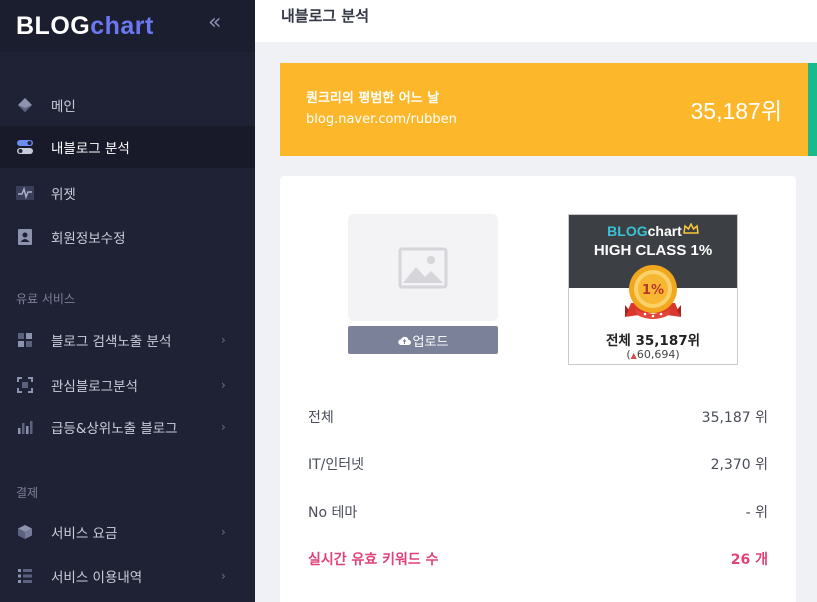 This screenshot has width=817, height=602. Describe the element at coordinates (333, 513) in the screenshot. I see `stat-label: No 테마` at that location.